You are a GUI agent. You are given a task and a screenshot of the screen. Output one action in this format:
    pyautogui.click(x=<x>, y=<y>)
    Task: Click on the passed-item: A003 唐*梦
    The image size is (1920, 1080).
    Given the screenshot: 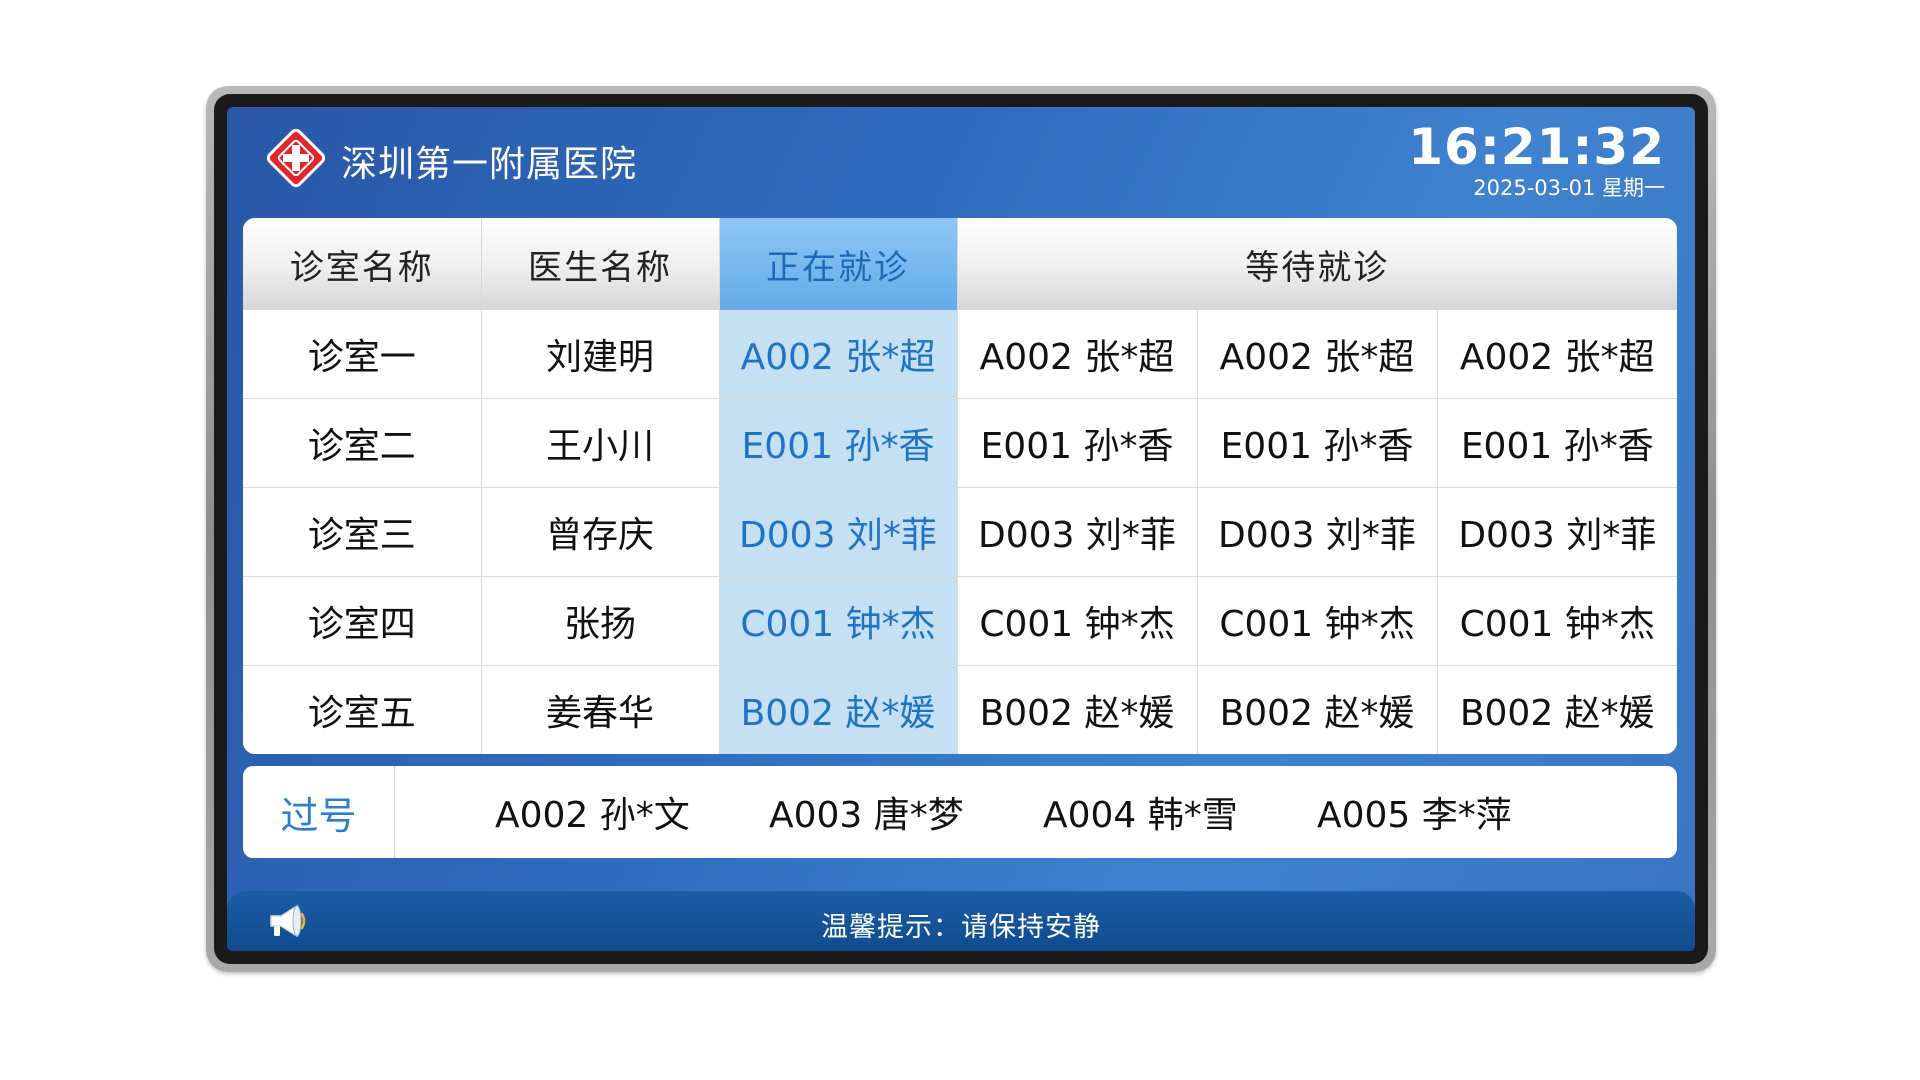 What is the action you would take?
    pyautogui.click(x=866, y=815)
    